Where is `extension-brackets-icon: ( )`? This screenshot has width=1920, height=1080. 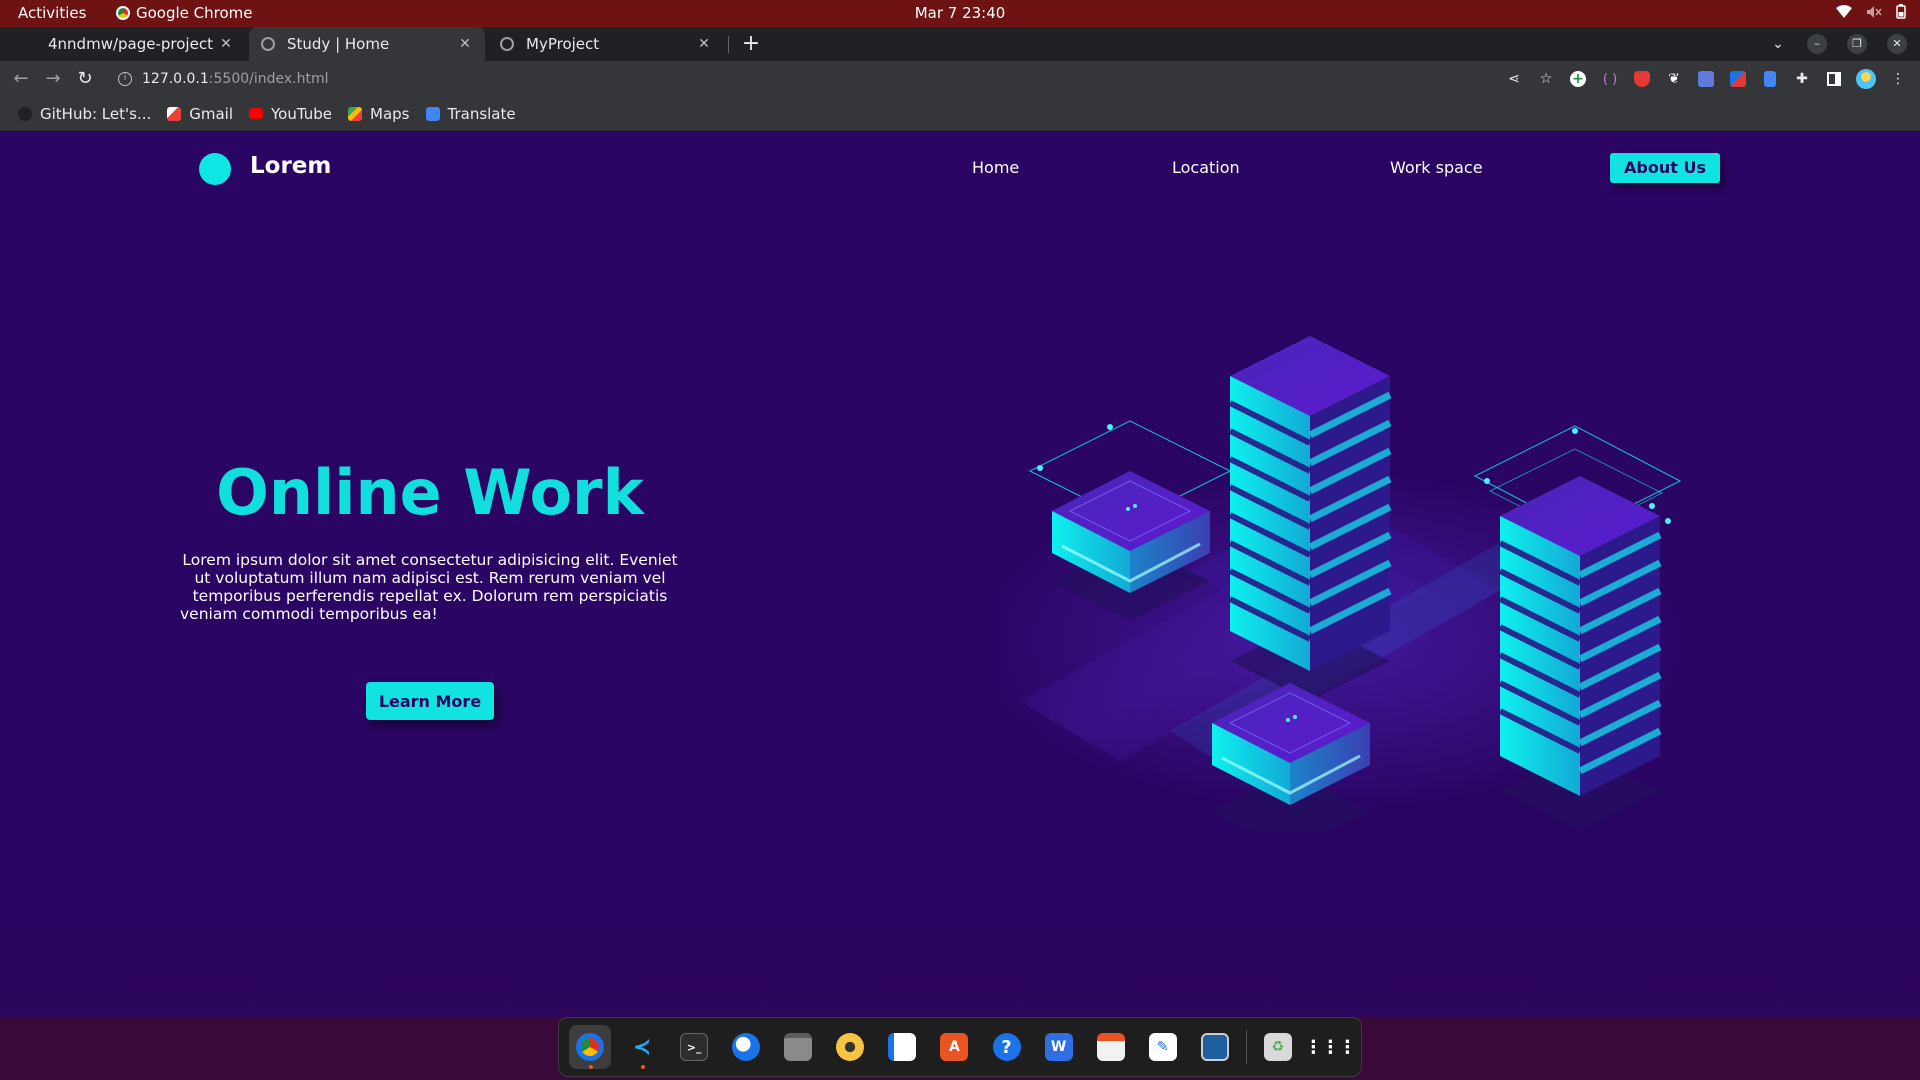
extension-brackets-icon: ( ) is located at coordinates (1610, 79).